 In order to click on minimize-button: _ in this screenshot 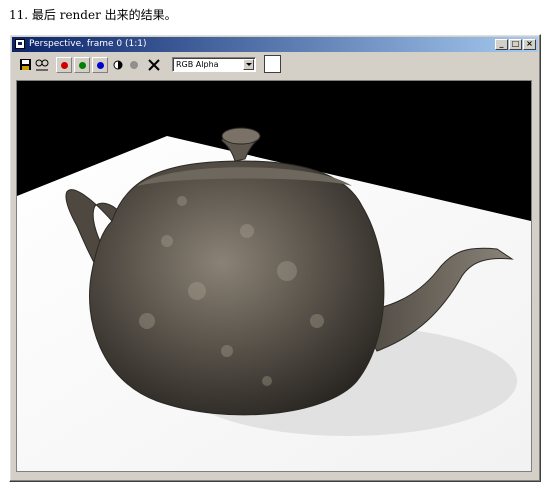, I will do `click(501, 44)`.